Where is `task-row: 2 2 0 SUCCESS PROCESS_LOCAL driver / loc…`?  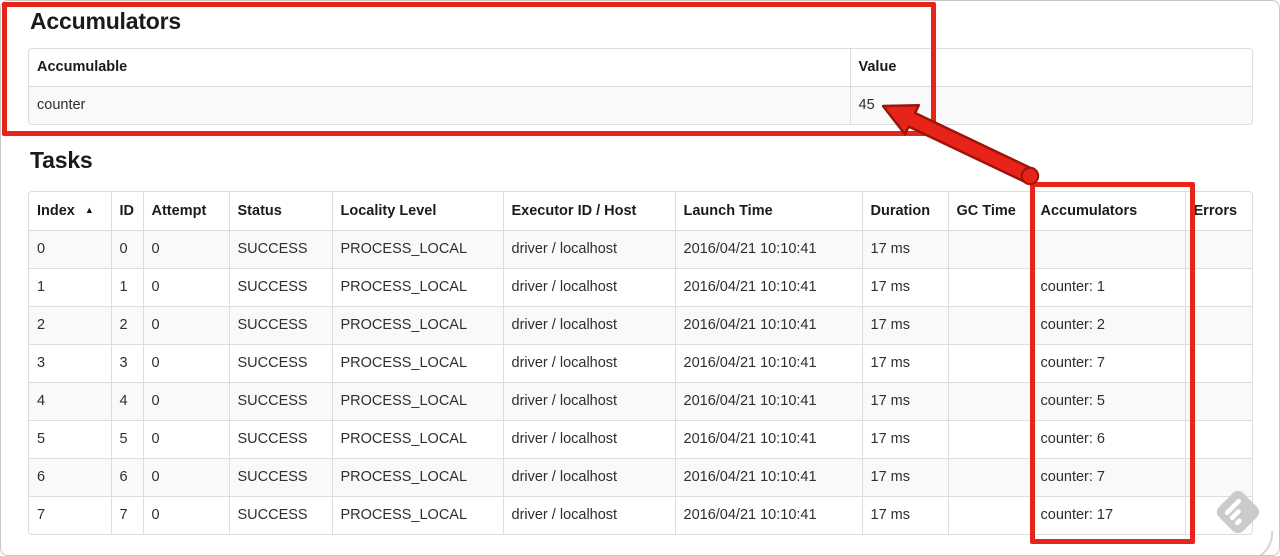
task-row: 2 2 0 SUCCESS PROCESS_LOCAL driver / loc… is located at coordinates (640, 325).